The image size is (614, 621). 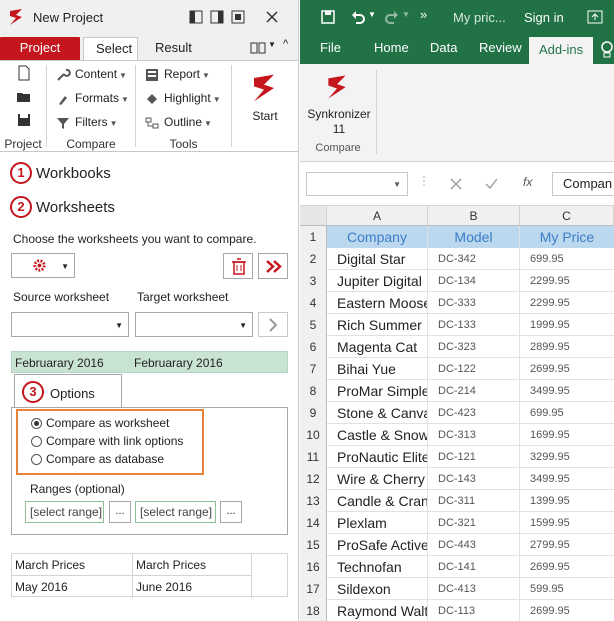 What do you see at coordinates (196, 17) in the screenshot?
I see `dock-left-icon` at bounding box center [196, 17].